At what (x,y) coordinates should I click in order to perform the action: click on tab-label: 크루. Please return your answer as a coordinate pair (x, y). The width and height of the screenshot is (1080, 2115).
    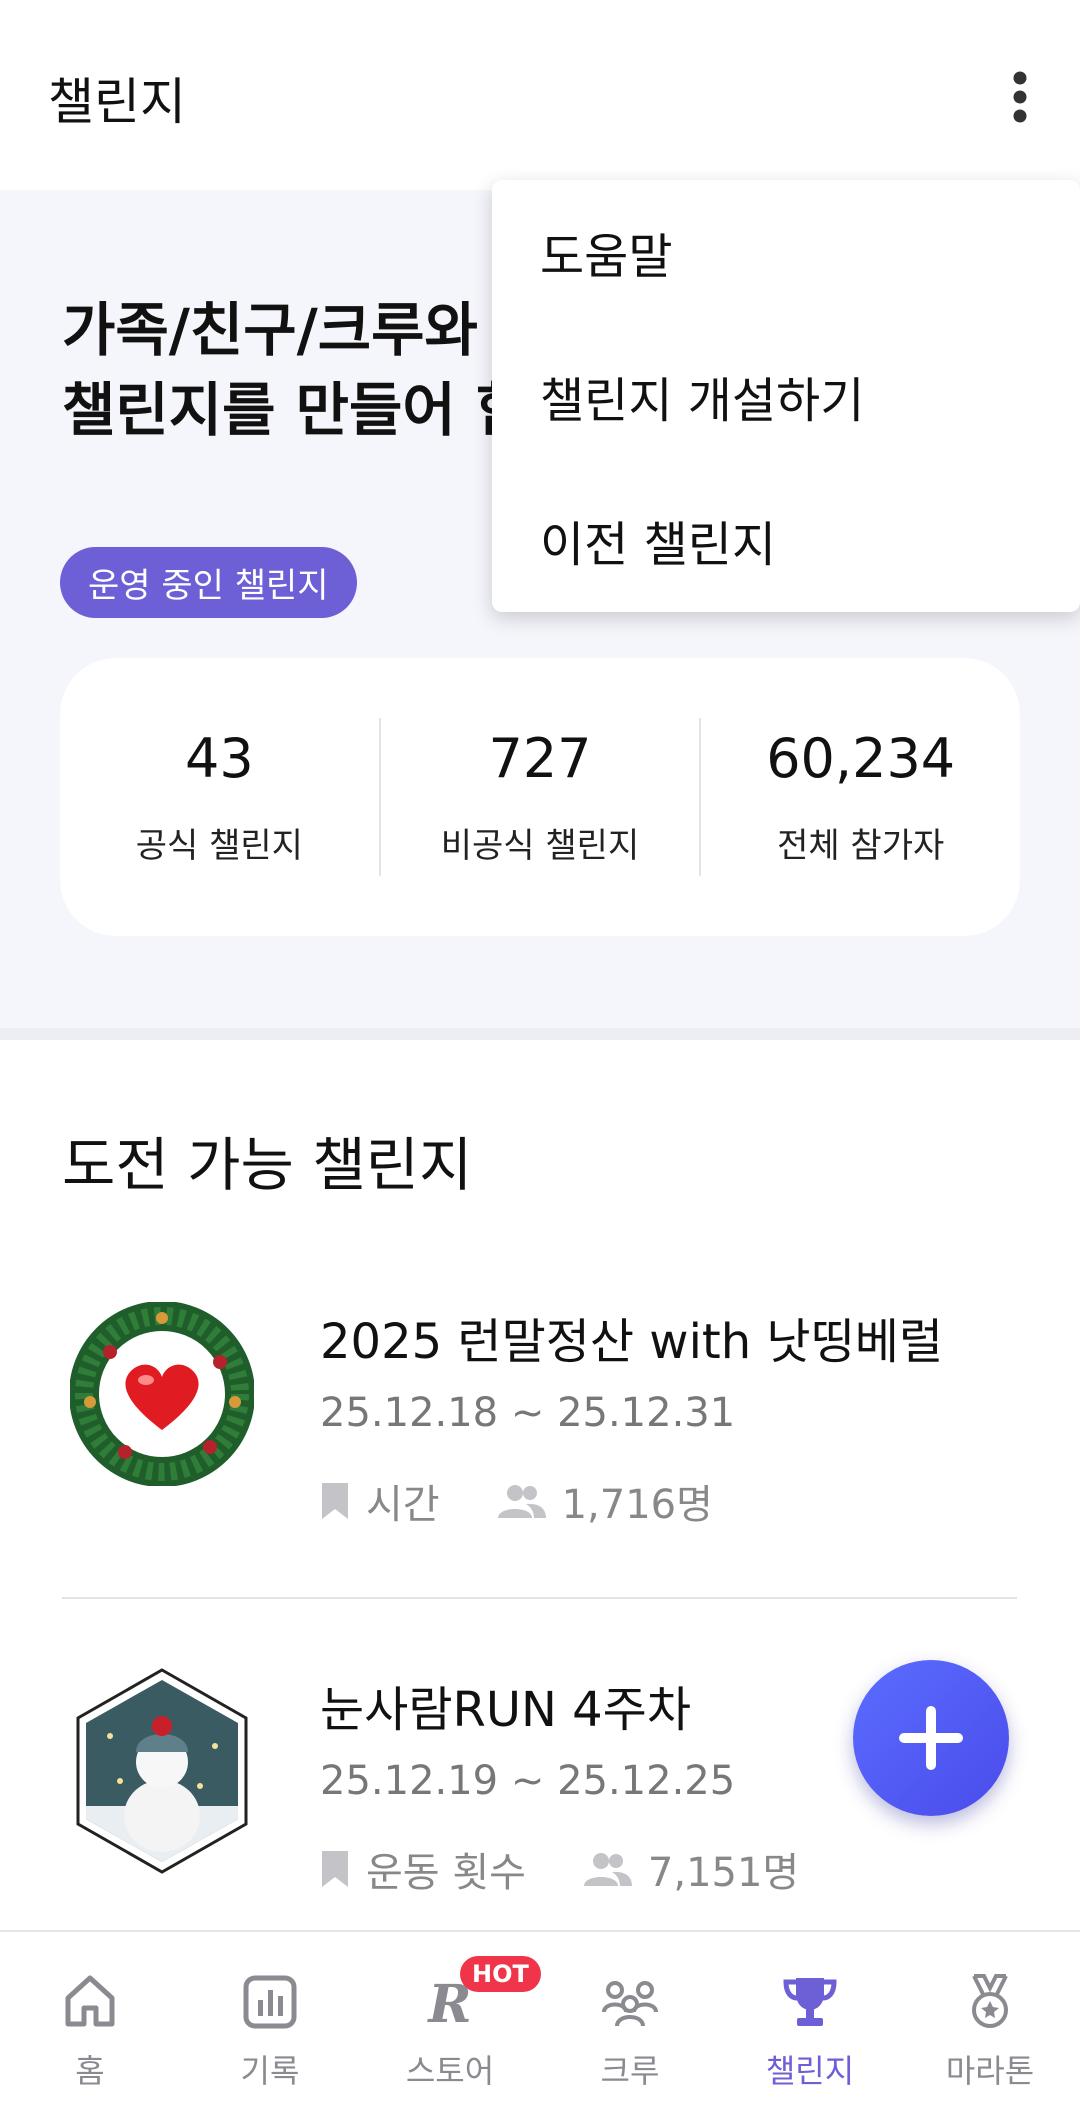
    Looking at the image, I should click on (630, 2071).